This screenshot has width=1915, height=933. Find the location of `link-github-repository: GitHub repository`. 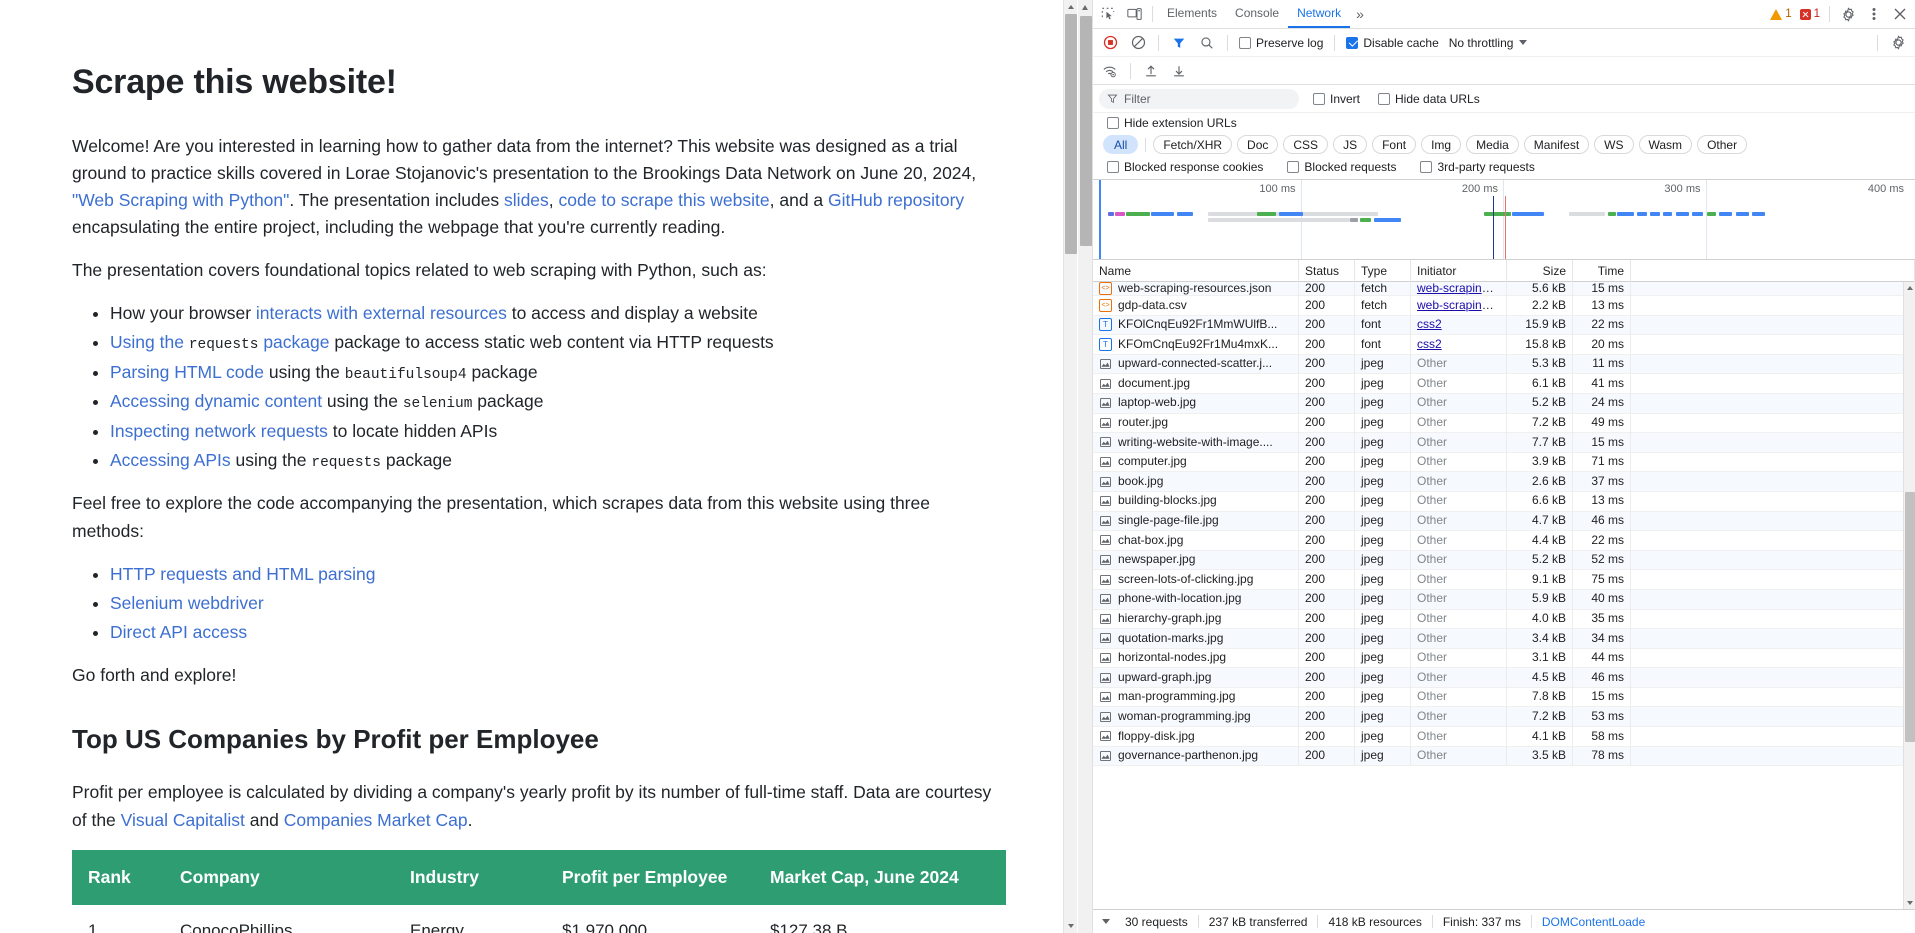

link-github-repository: GitHub repository is located at coordinates (896, 200).